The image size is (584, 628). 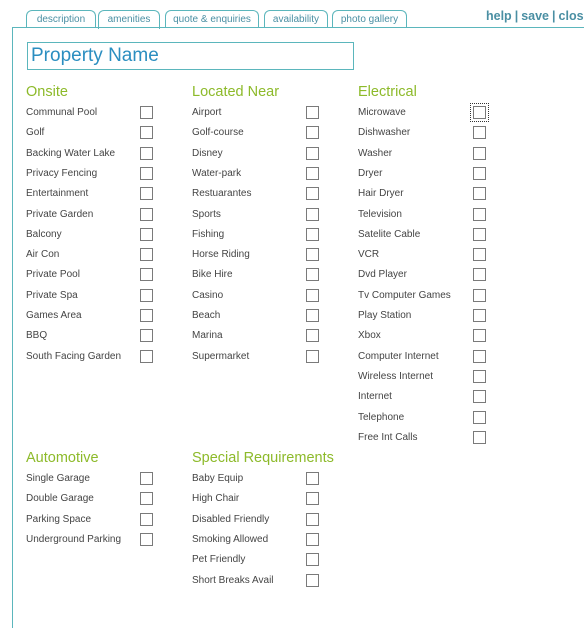 What do you see at coordinates (146, 194) in the screenshot?
I see `checkbox-entertainment` at bounding box center [146, 194].